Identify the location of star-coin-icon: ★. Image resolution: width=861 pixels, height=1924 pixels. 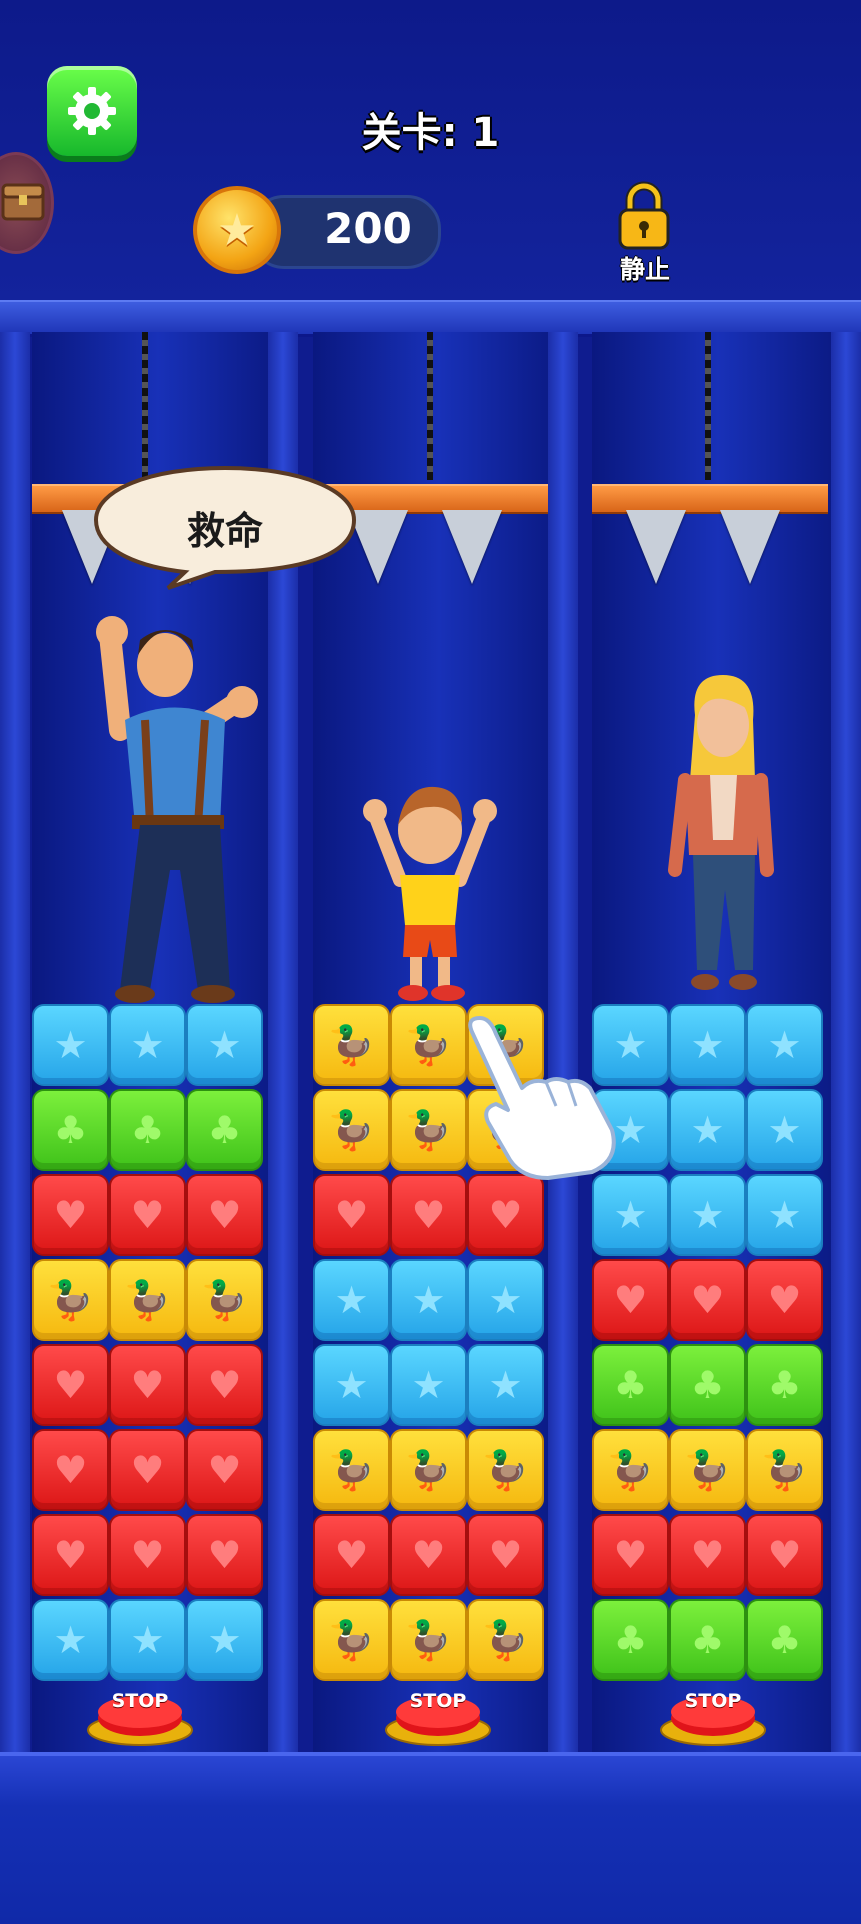
(237, 230).